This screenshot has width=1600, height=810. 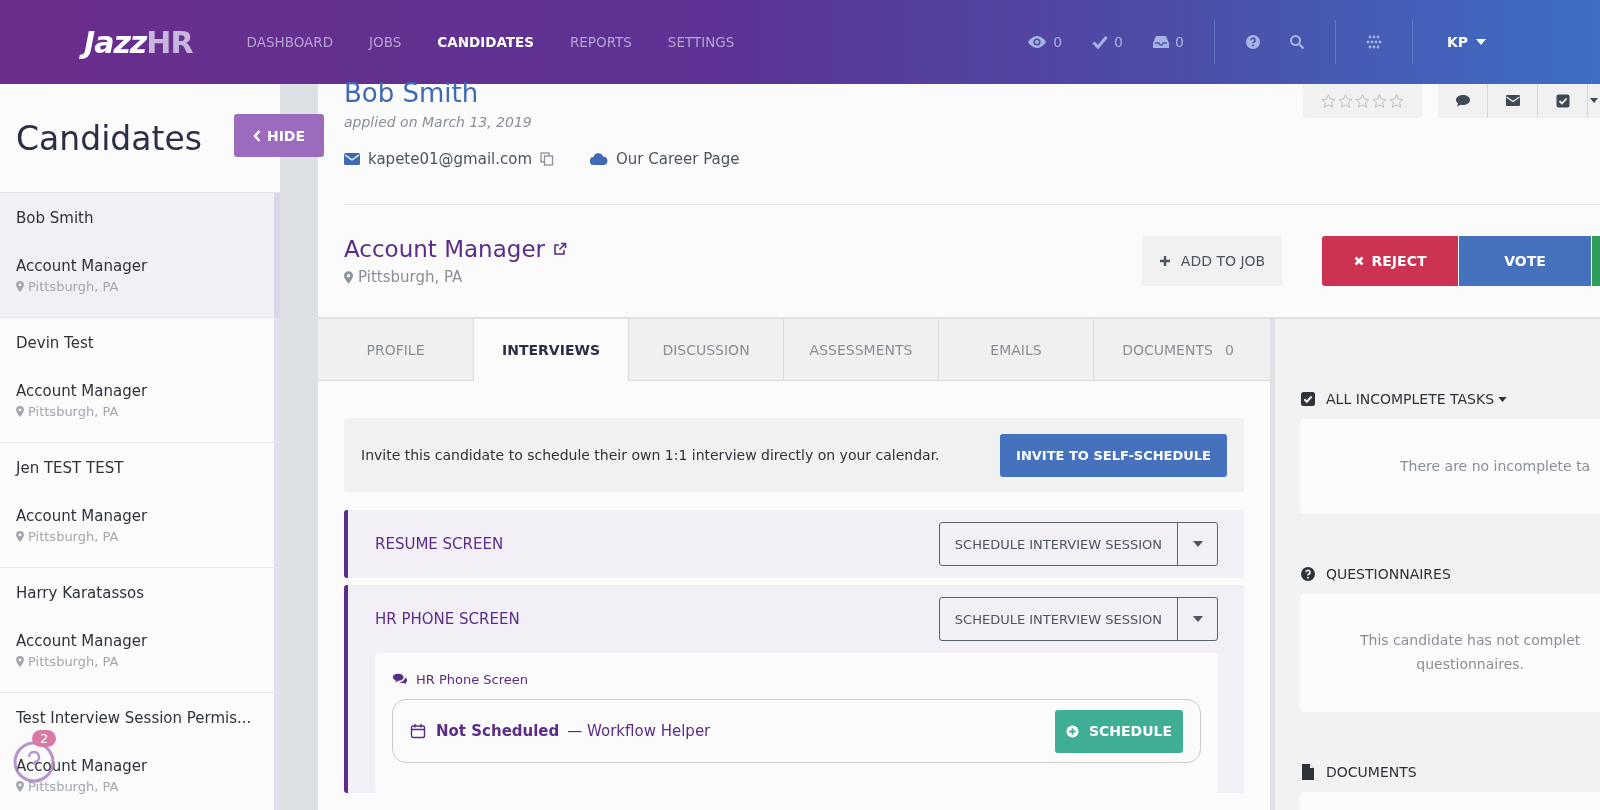 What do you see at coordinates (418, 731) in the screenshot?
I see `calendar-icon` at bounding box center [418, 731].